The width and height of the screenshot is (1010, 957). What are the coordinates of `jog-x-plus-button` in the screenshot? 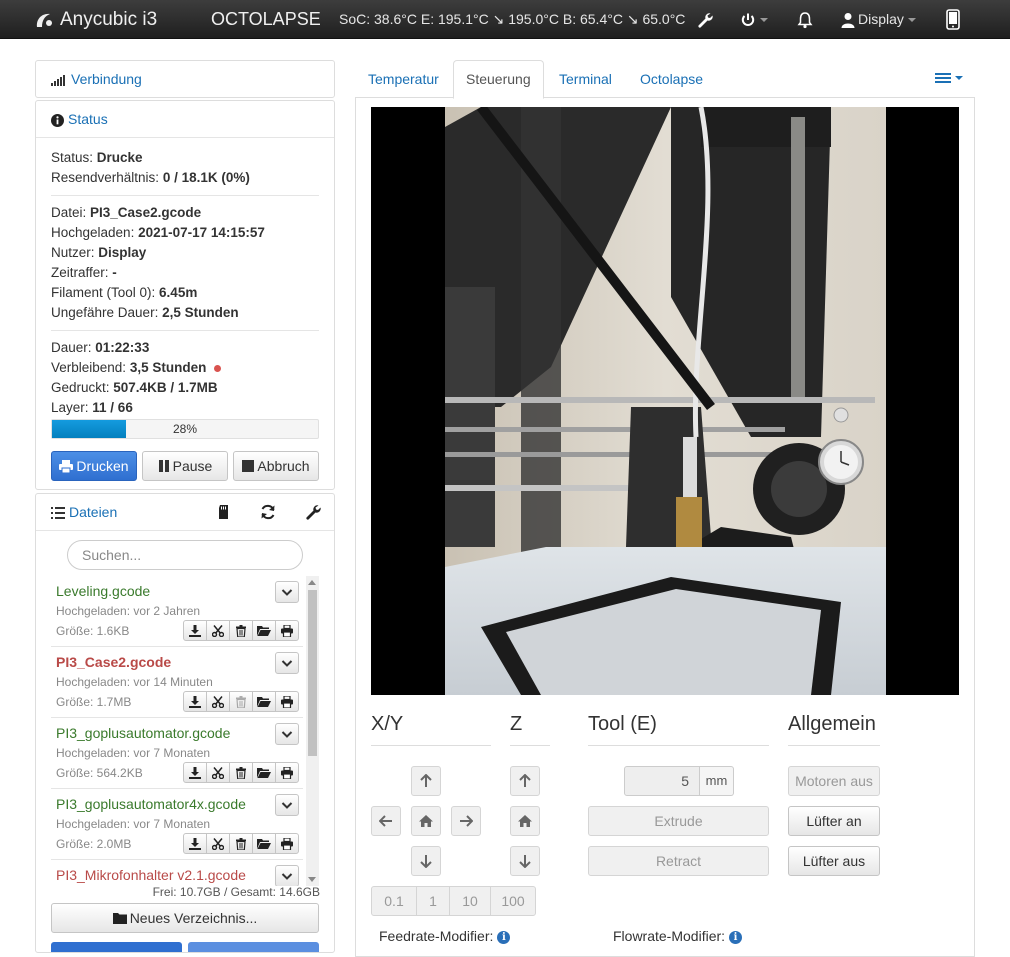 It's located at (466, 821).